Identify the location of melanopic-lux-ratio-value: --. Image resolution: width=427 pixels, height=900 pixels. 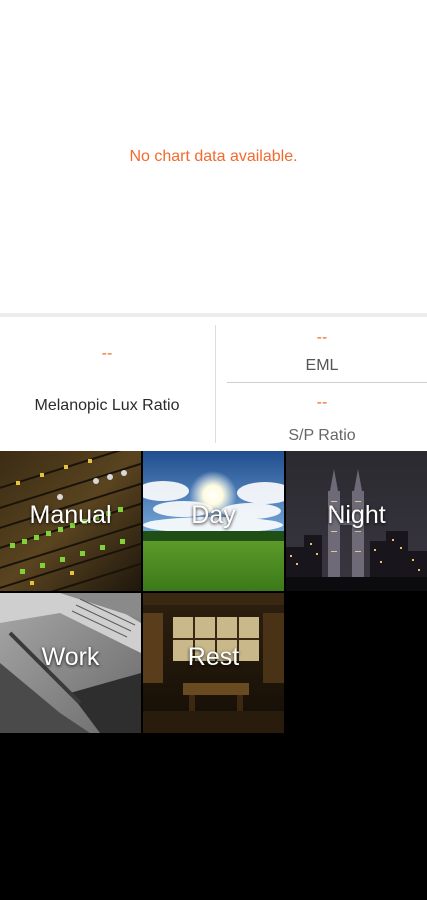
(107, 353).